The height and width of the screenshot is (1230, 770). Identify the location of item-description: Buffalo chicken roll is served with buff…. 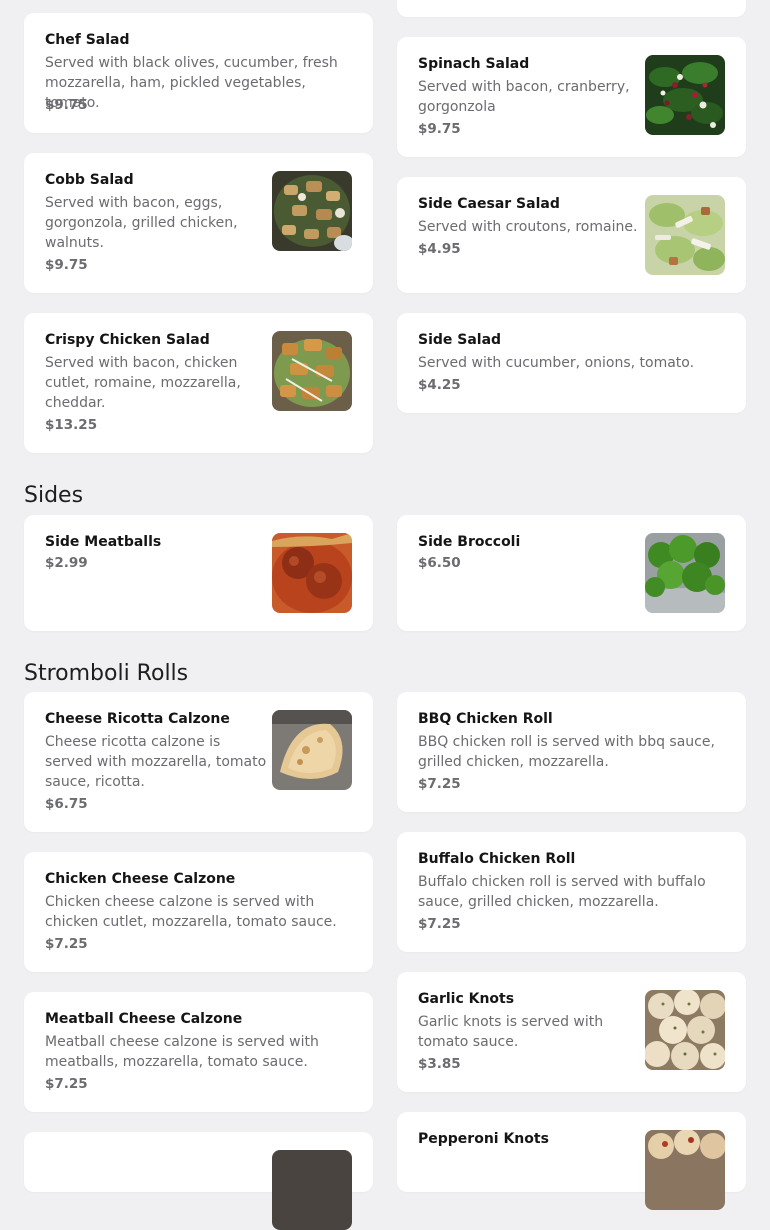
(562, 892).